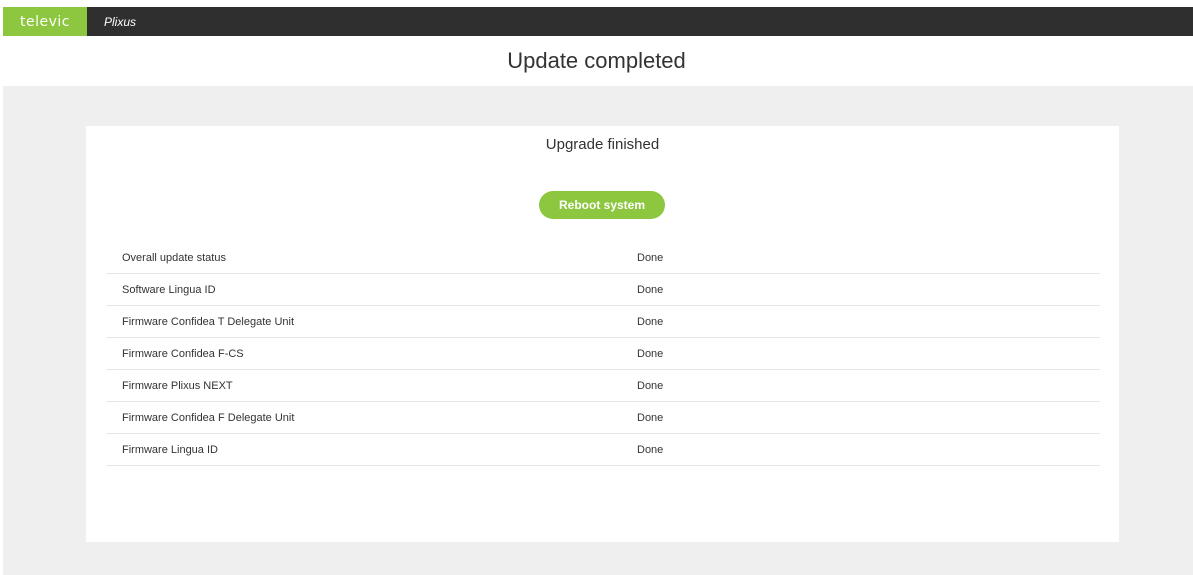 The width and height of the screenshot is (1193, 575). What do you see at coordinates (596, 60) in the screenshot?
I see `page-title: Update completed` at bounding box center [596, 60].